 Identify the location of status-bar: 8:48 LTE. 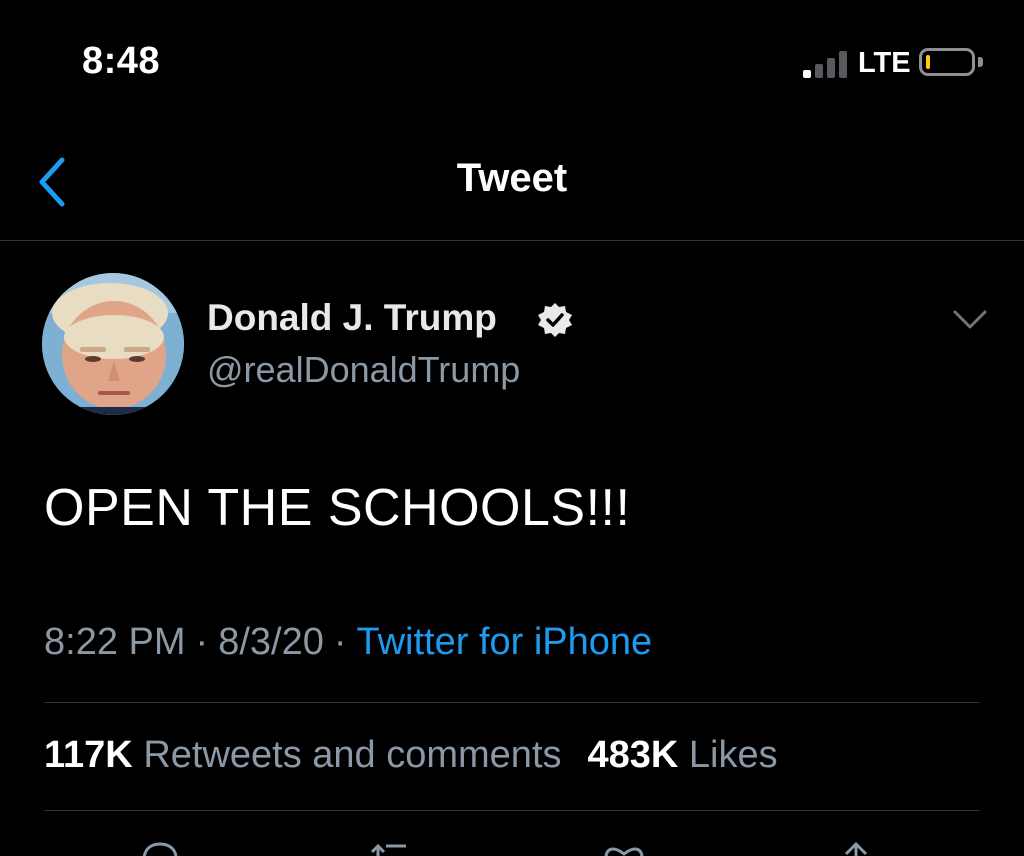
(512, 60).